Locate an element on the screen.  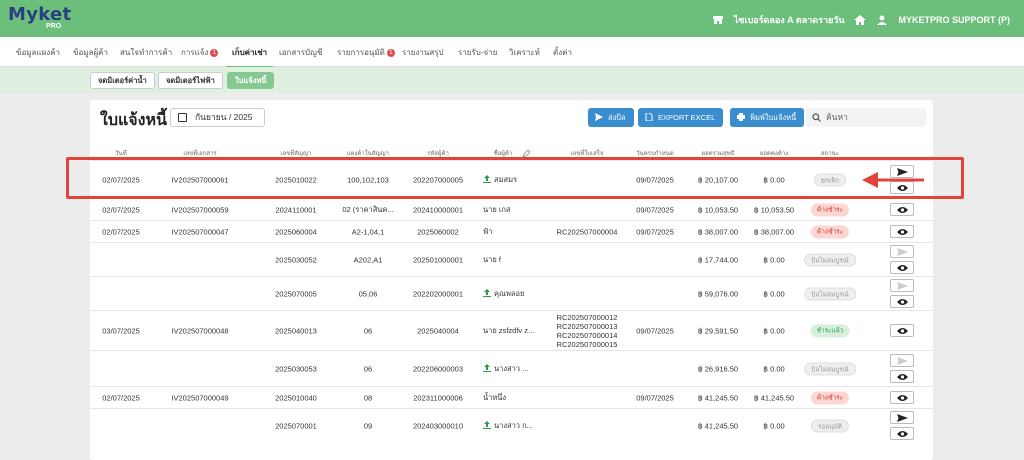
cell-merchant-name: คุณพลอย is located at coordinates (503, 294).